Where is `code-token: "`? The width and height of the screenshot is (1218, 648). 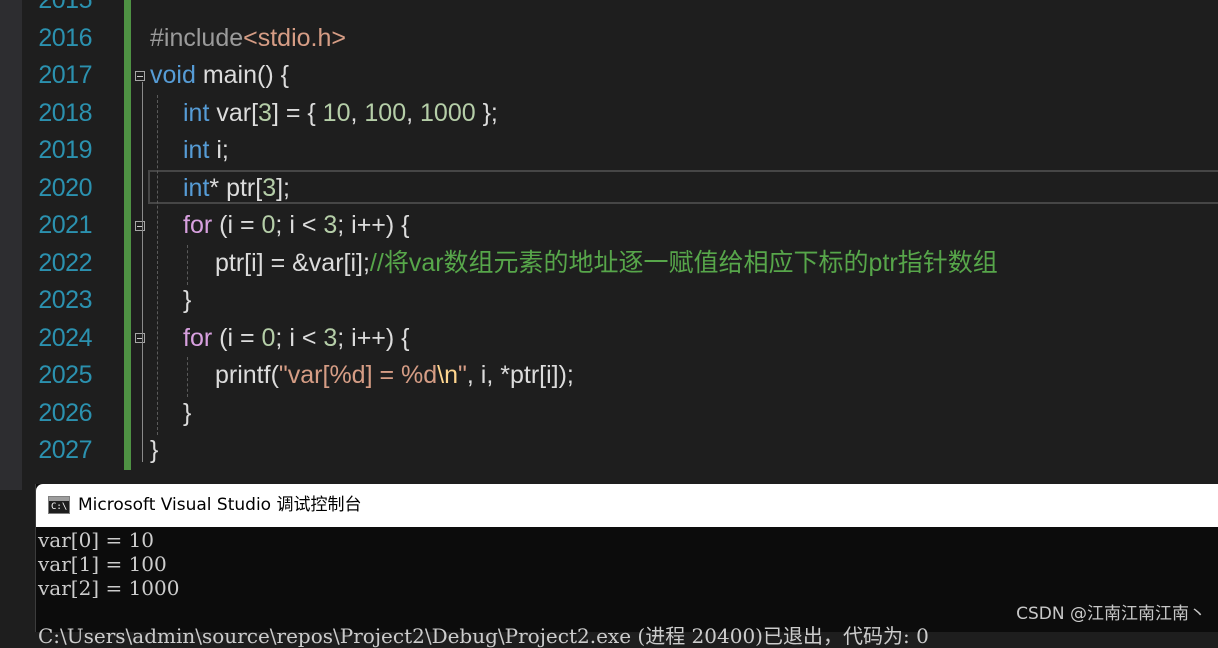
code-token: " is located at coordinates (462, 375).